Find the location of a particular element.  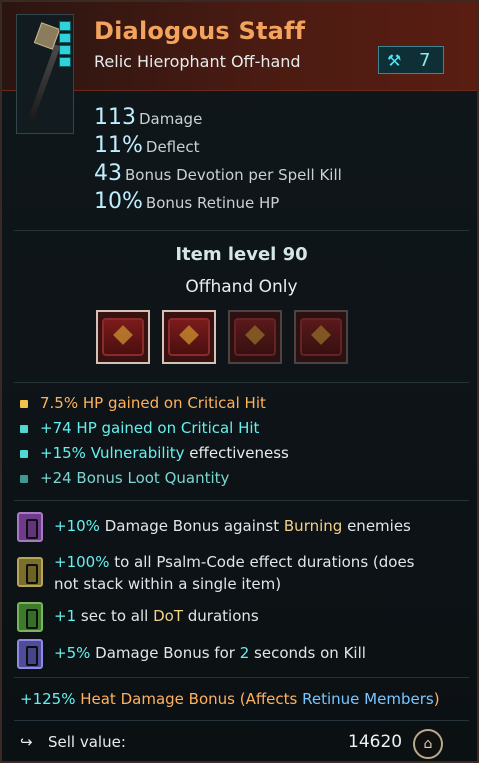

item-badge: ⚒ 7 is located at coordinates (411, 60).